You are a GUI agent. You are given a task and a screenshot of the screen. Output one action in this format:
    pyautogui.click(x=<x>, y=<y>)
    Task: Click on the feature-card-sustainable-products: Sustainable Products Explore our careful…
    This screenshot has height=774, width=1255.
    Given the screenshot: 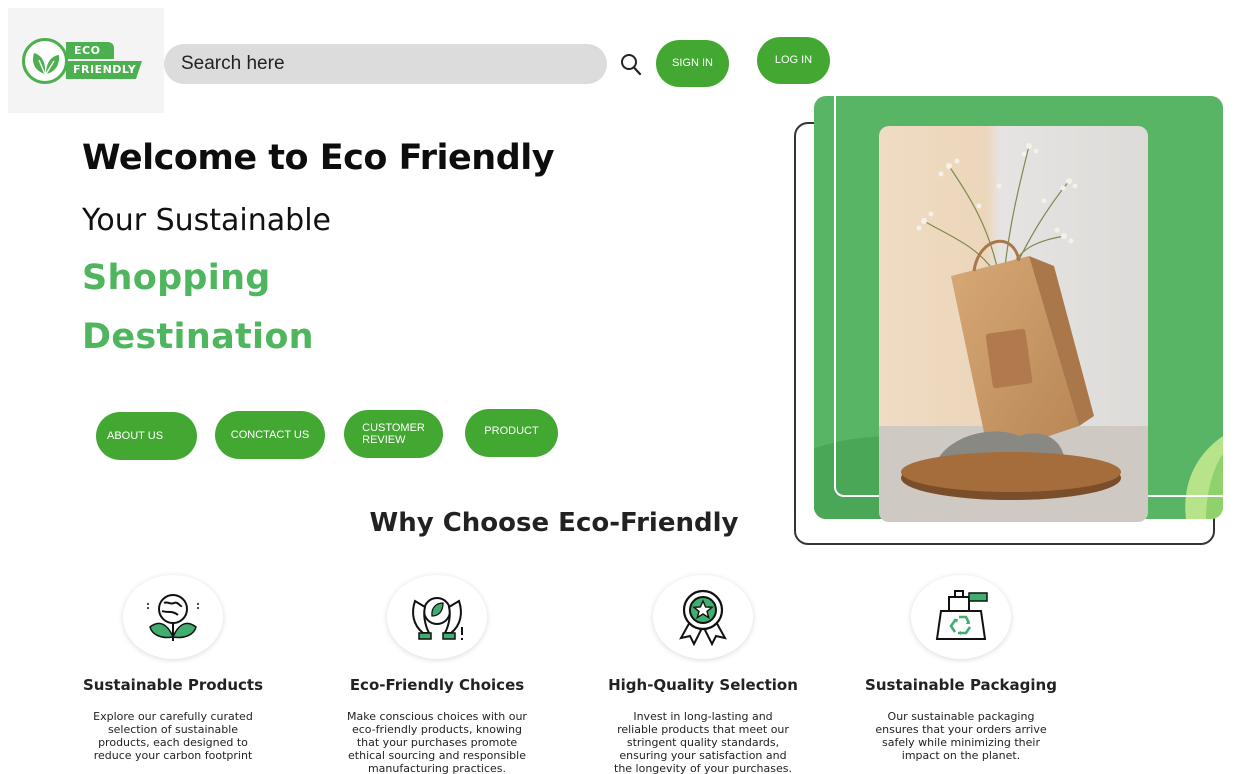 What is the action you would take?
    pyautogui.click(x=173, y=668)
    